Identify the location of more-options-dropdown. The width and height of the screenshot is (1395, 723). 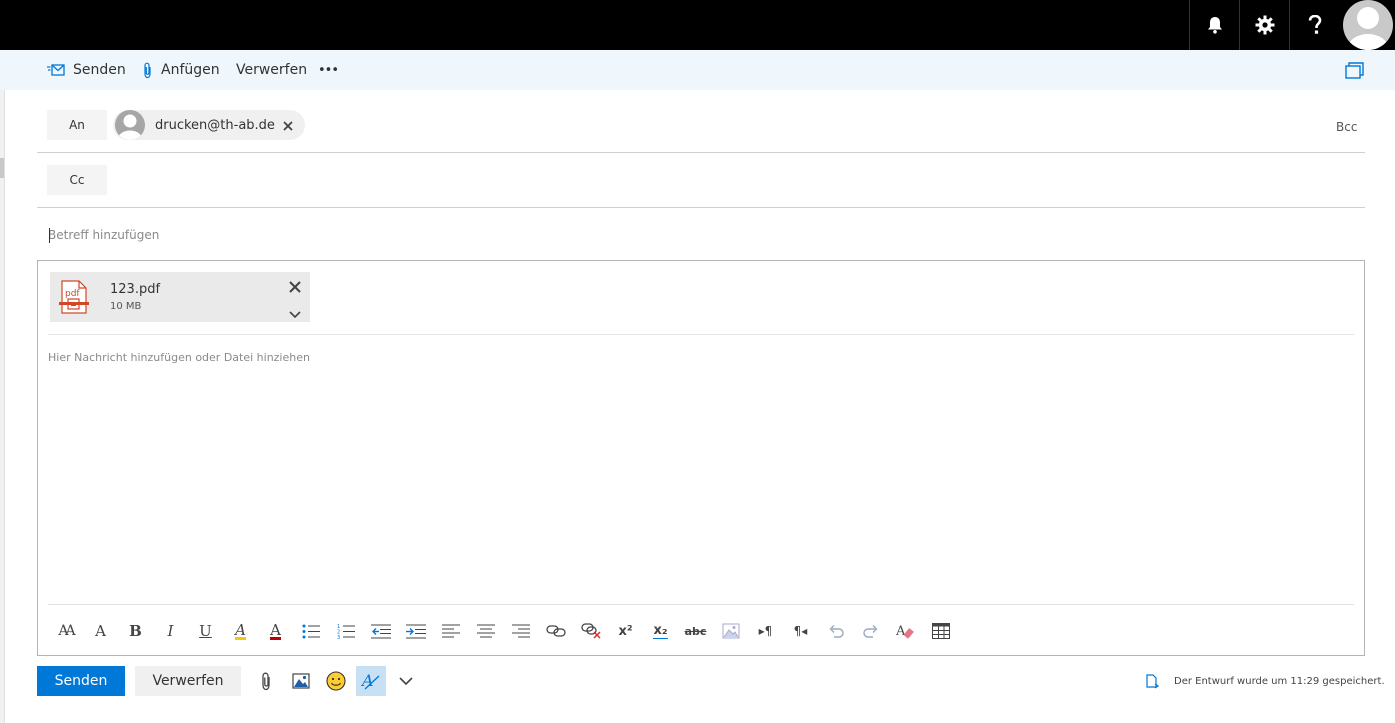
(406, 681).